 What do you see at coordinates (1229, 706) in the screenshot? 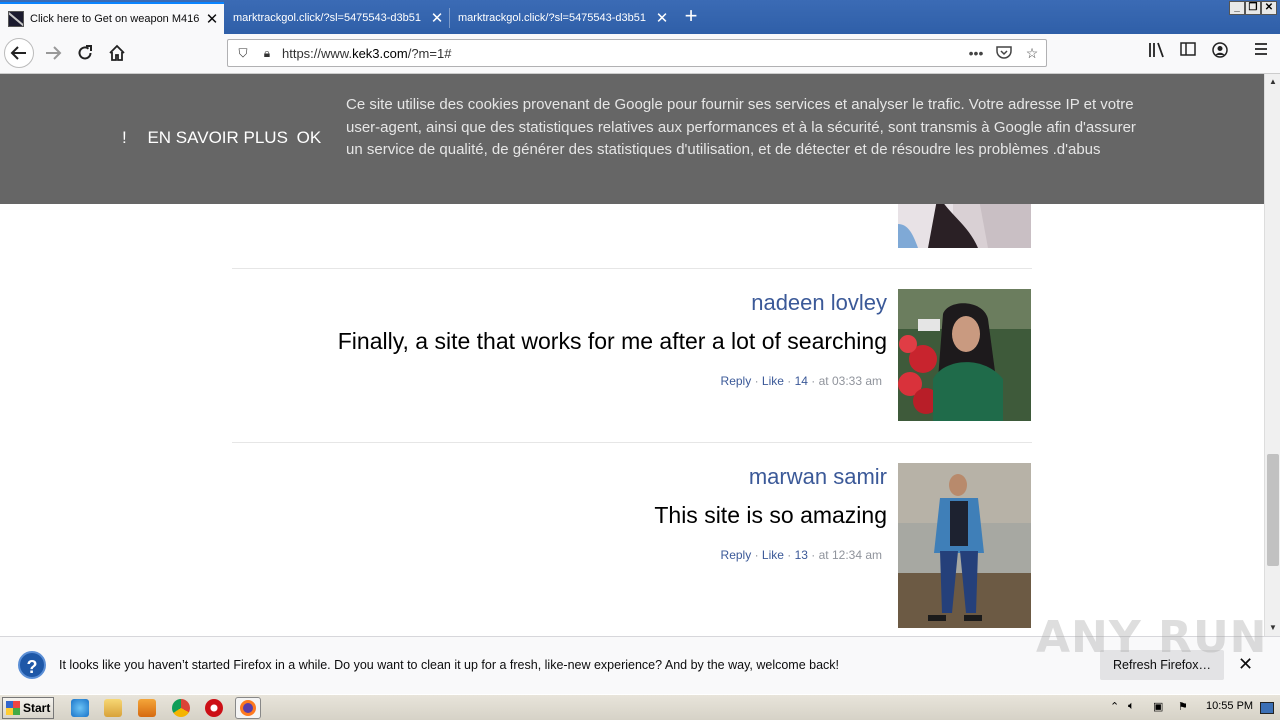
I see `clock: 10:55 PM` at bounding box center [1229, 706].